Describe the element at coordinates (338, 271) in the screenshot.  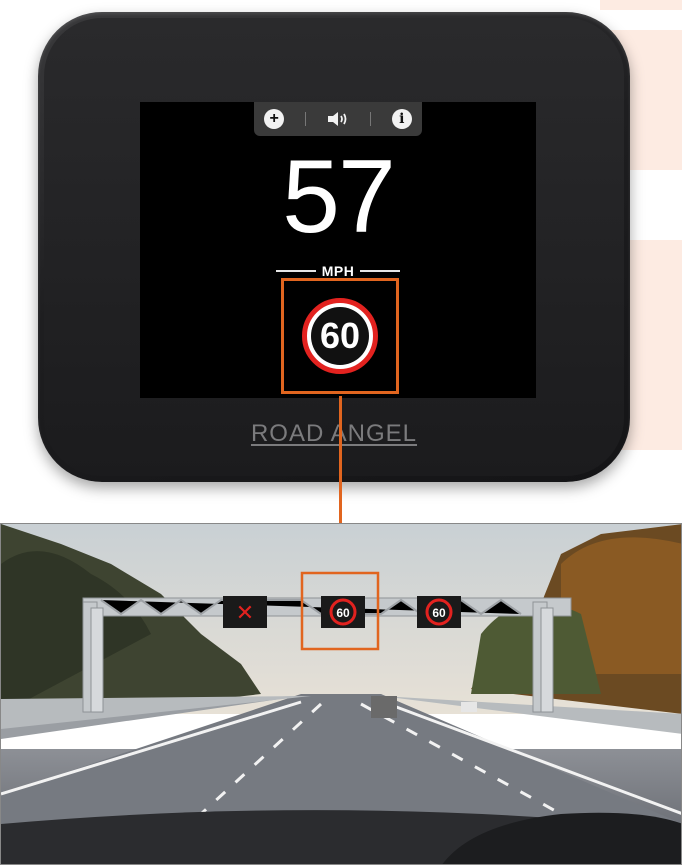
I see `speed-unit: MPH` at that location.